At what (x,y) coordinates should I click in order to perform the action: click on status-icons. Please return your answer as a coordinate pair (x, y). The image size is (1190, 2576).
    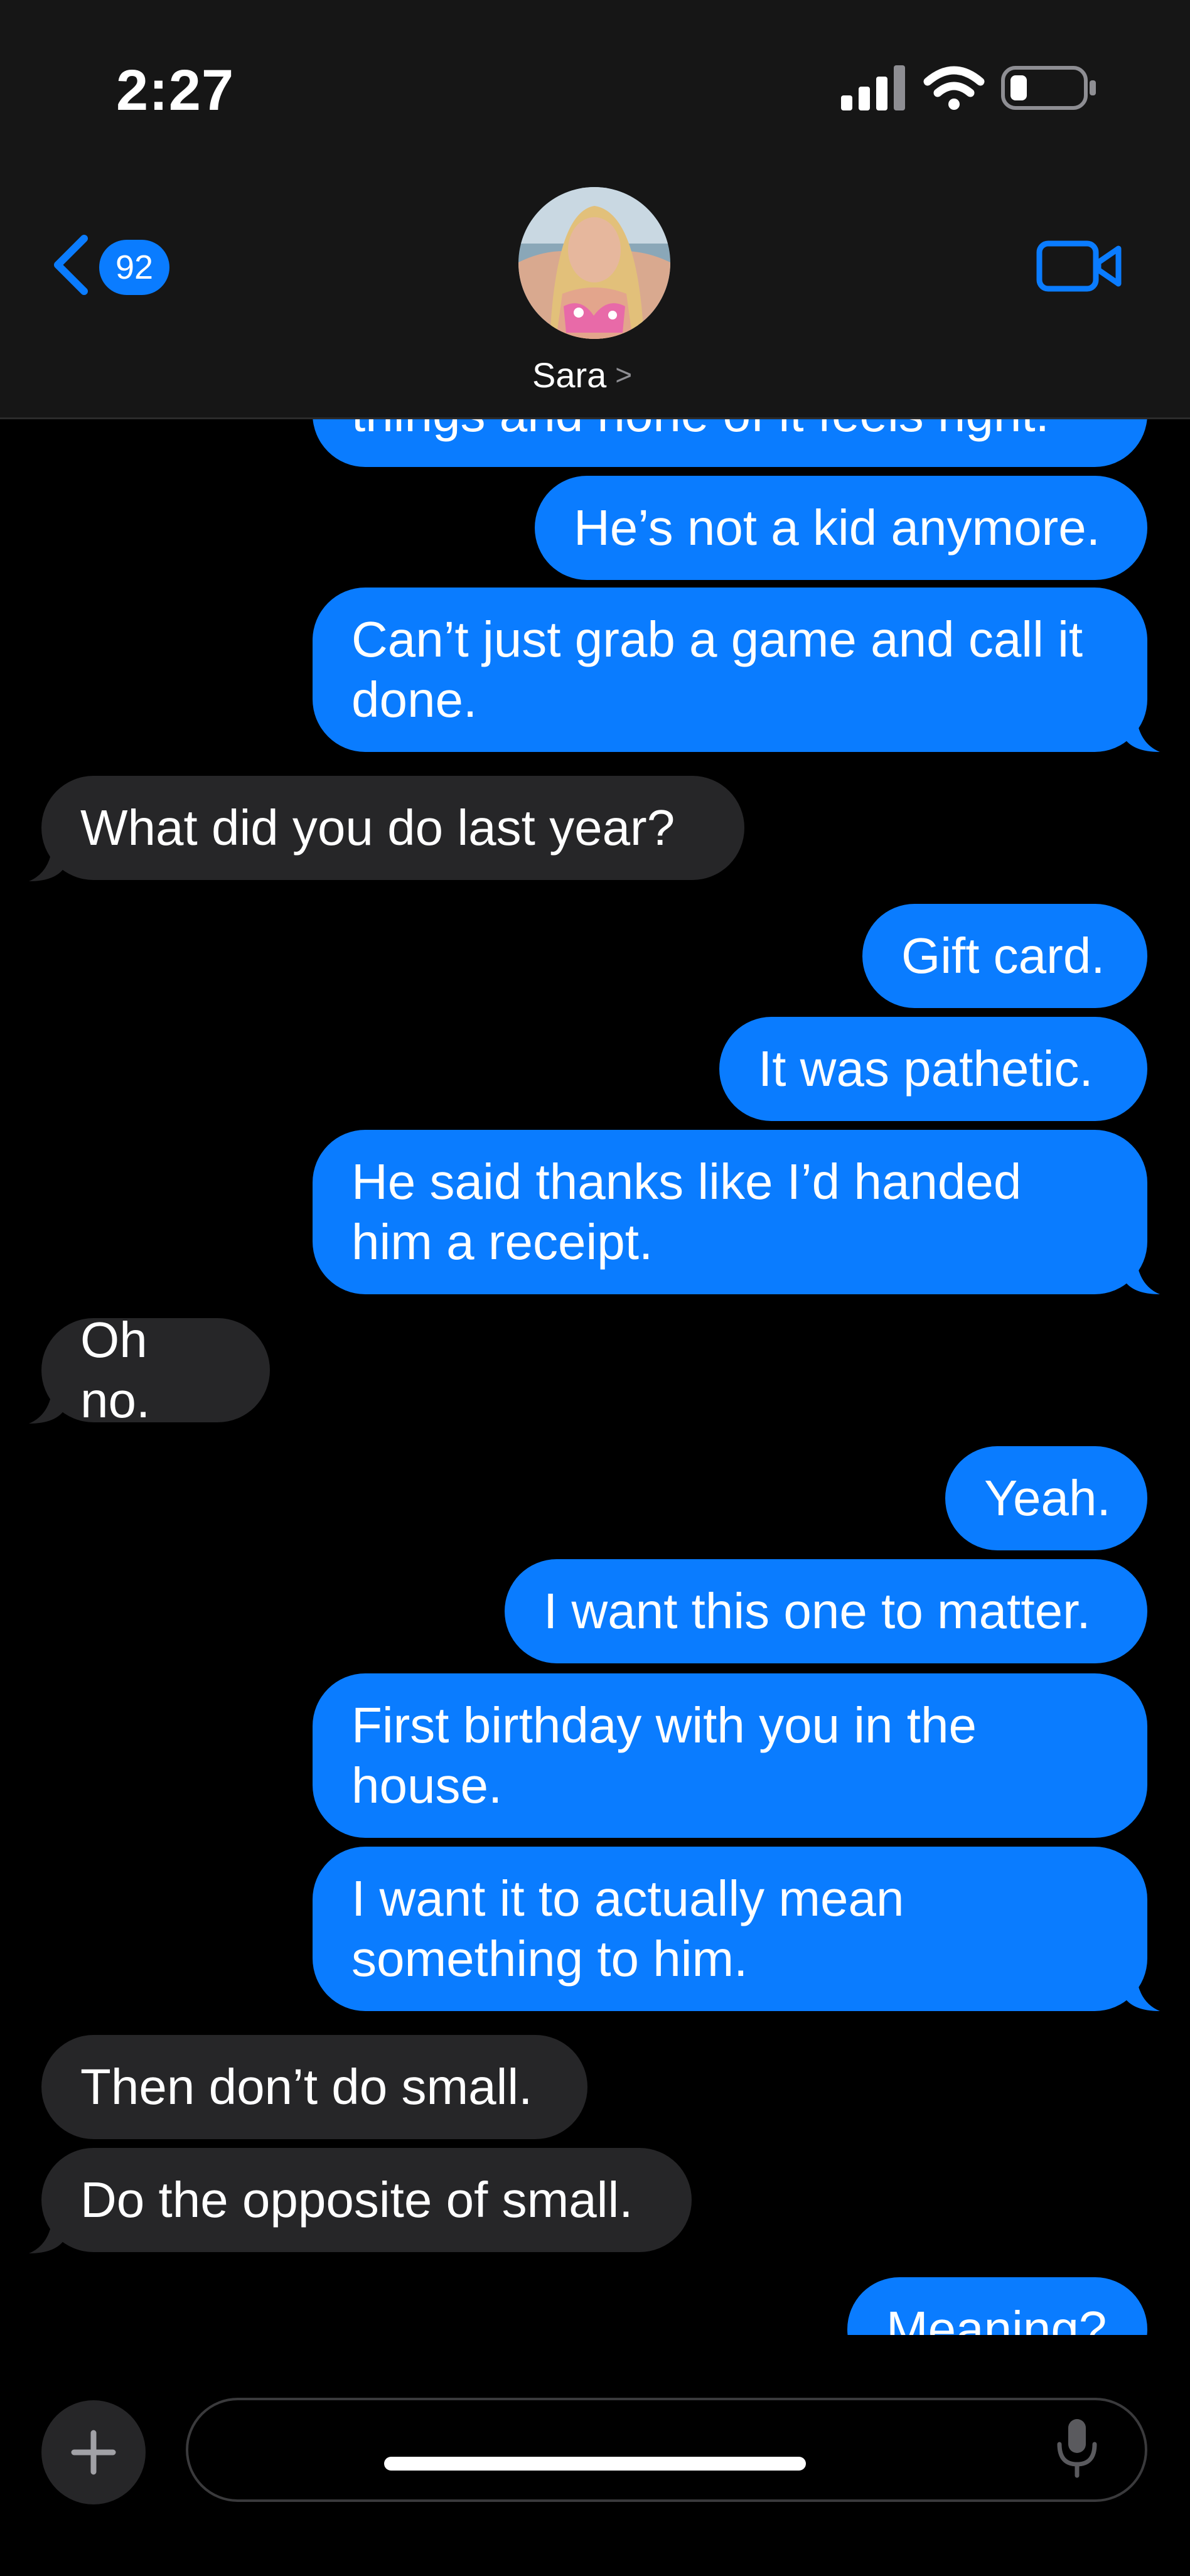
    Looking at the image, I should click on (968, 88).